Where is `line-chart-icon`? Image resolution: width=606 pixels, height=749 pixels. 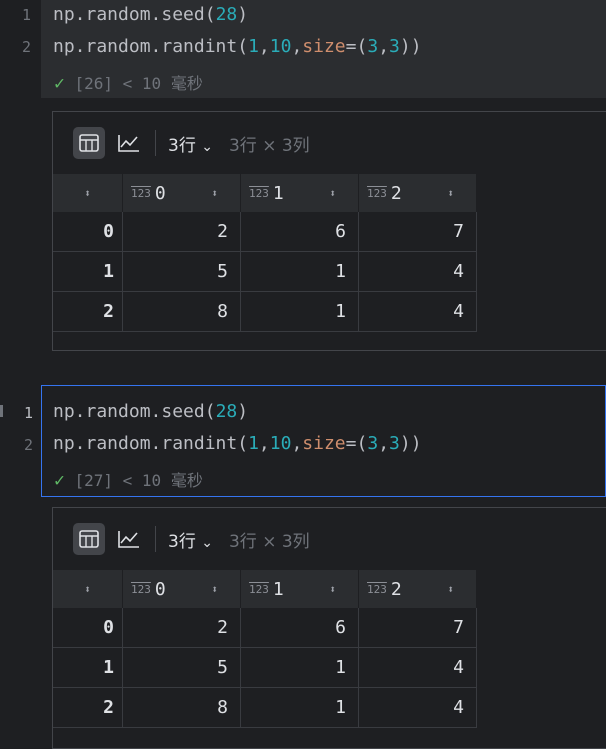 line-chart-icon is located at coordinates (128, 539).